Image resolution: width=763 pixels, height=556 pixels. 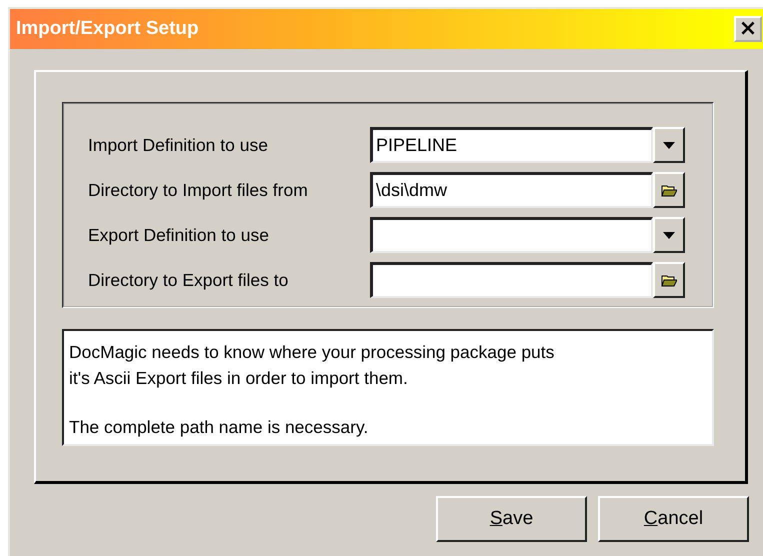 What do you see at coordinates (511, 235) in the screenshot?
I see `dropdown-field` at bounding box center [511, 235].